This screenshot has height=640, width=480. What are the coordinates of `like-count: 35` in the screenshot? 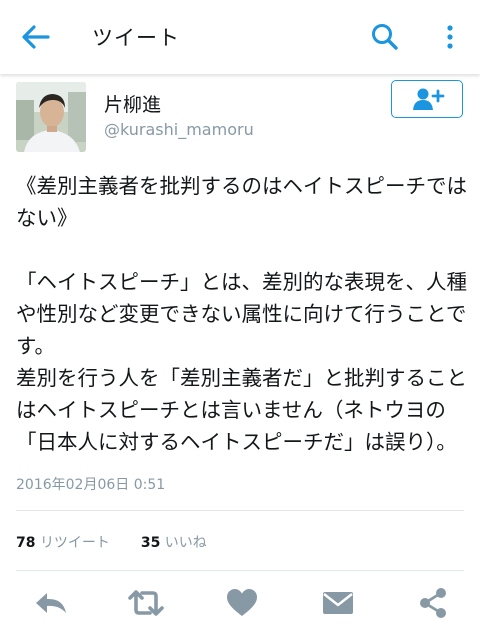 It's located at (150, 543).